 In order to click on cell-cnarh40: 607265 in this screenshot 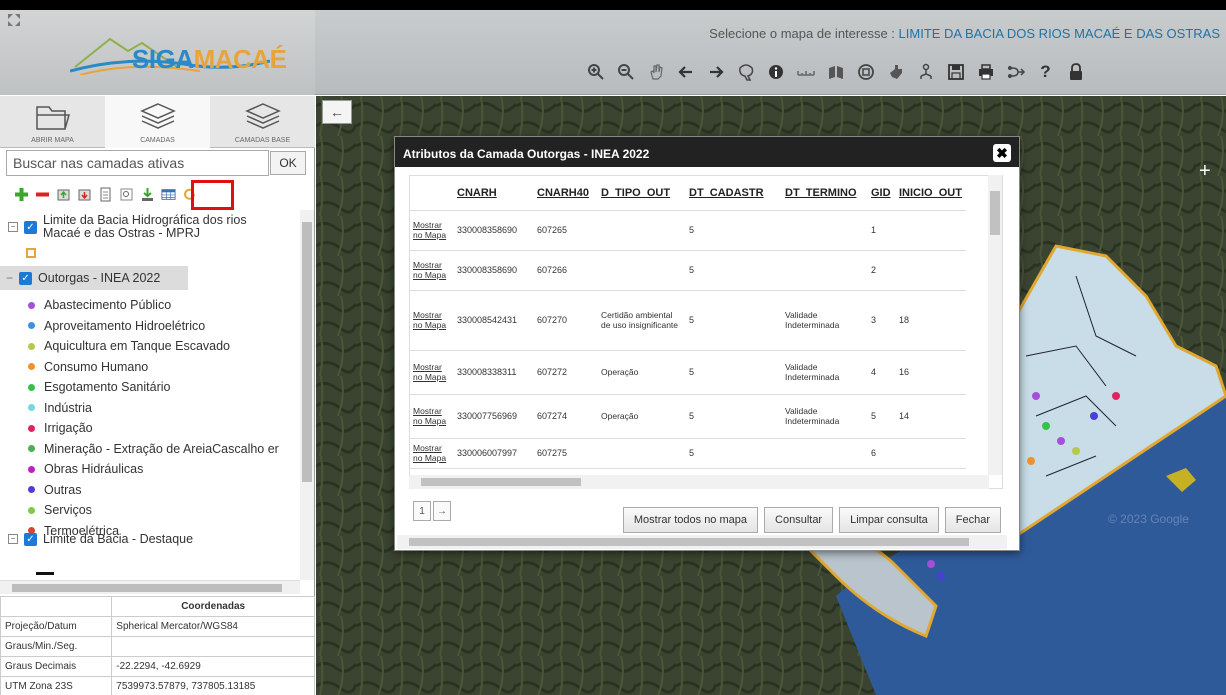, I will do `click(566, 230)`.